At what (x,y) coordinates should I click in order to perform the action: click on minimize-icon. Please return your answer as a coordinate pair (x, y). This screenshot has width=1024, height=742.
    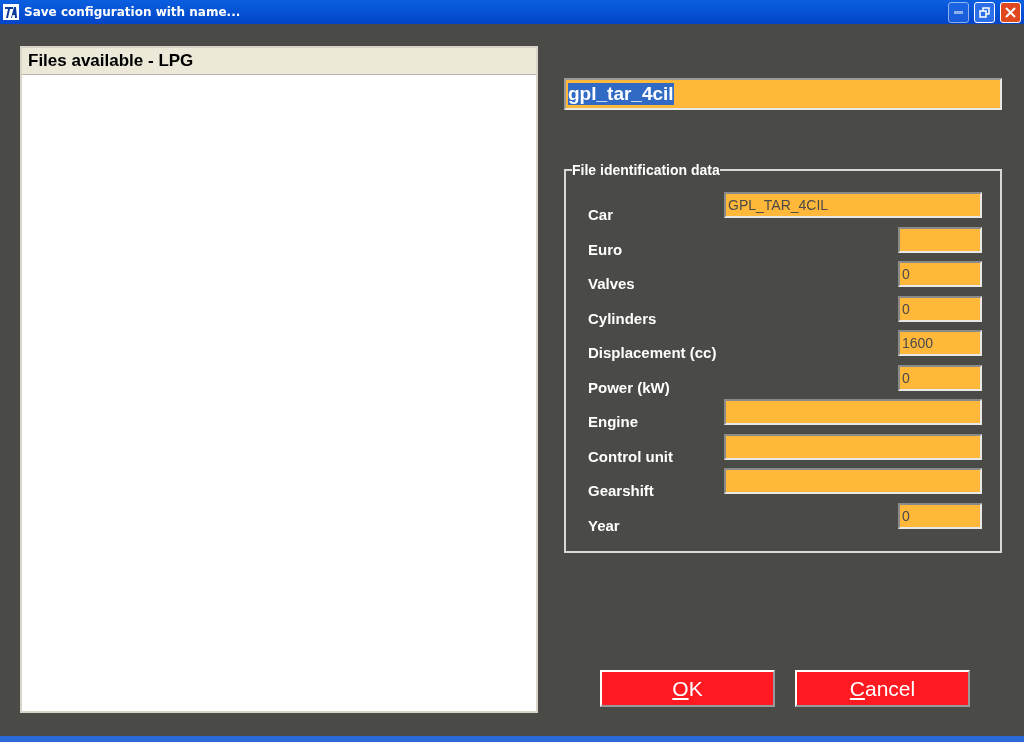
    Looking at the image, I should click on (958, 12).